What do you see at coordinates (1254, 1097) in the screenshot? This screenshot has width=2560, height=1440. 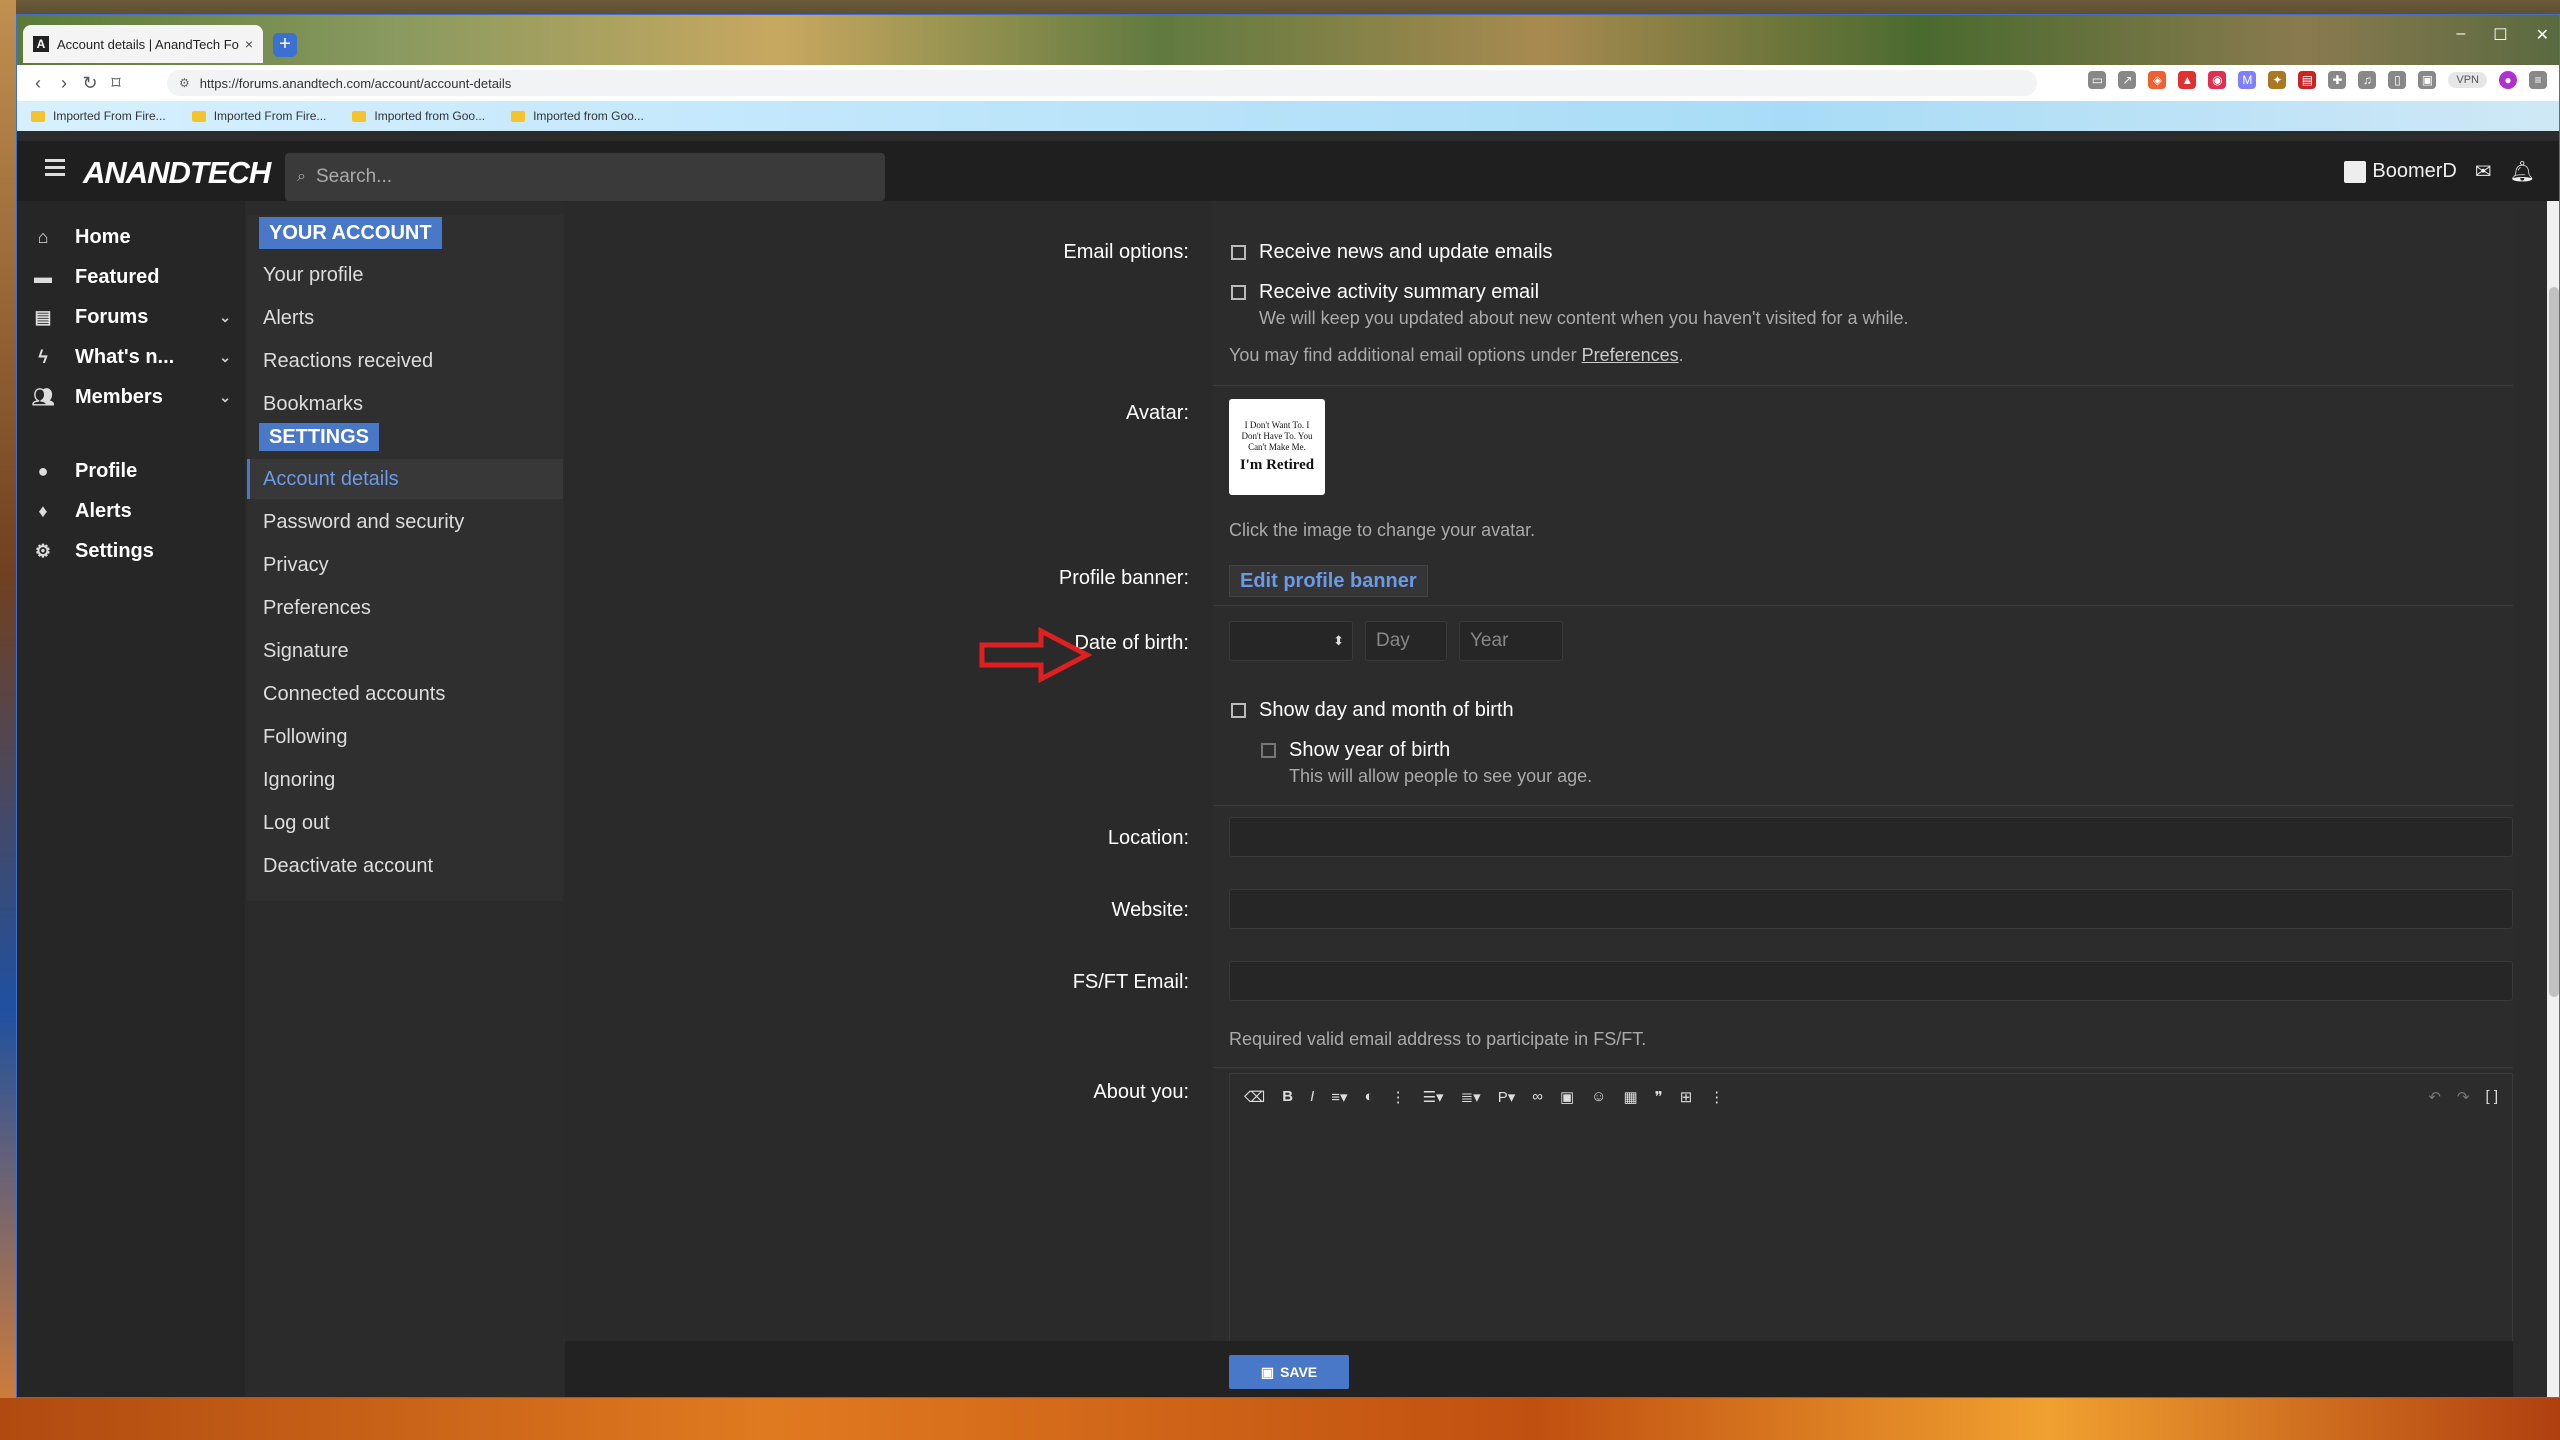 I see `eraser-icon: ⌫` at bounding box center [1254, 1097].